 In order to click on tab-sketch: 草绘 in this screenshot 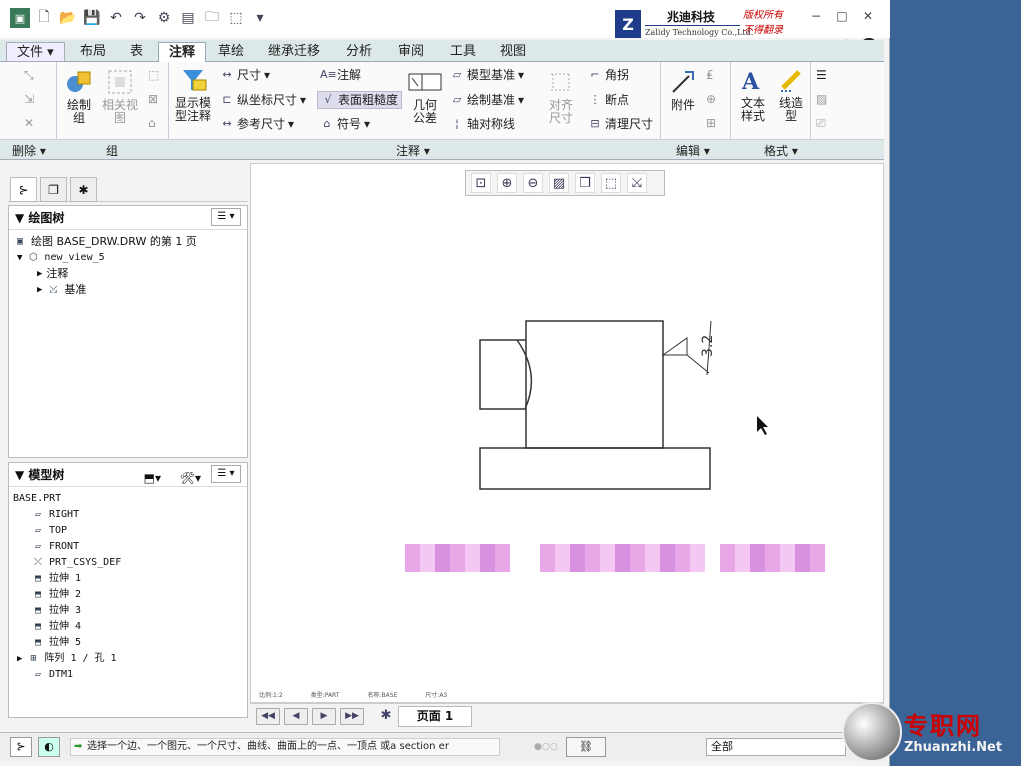, I will do `click(231, 52)`.